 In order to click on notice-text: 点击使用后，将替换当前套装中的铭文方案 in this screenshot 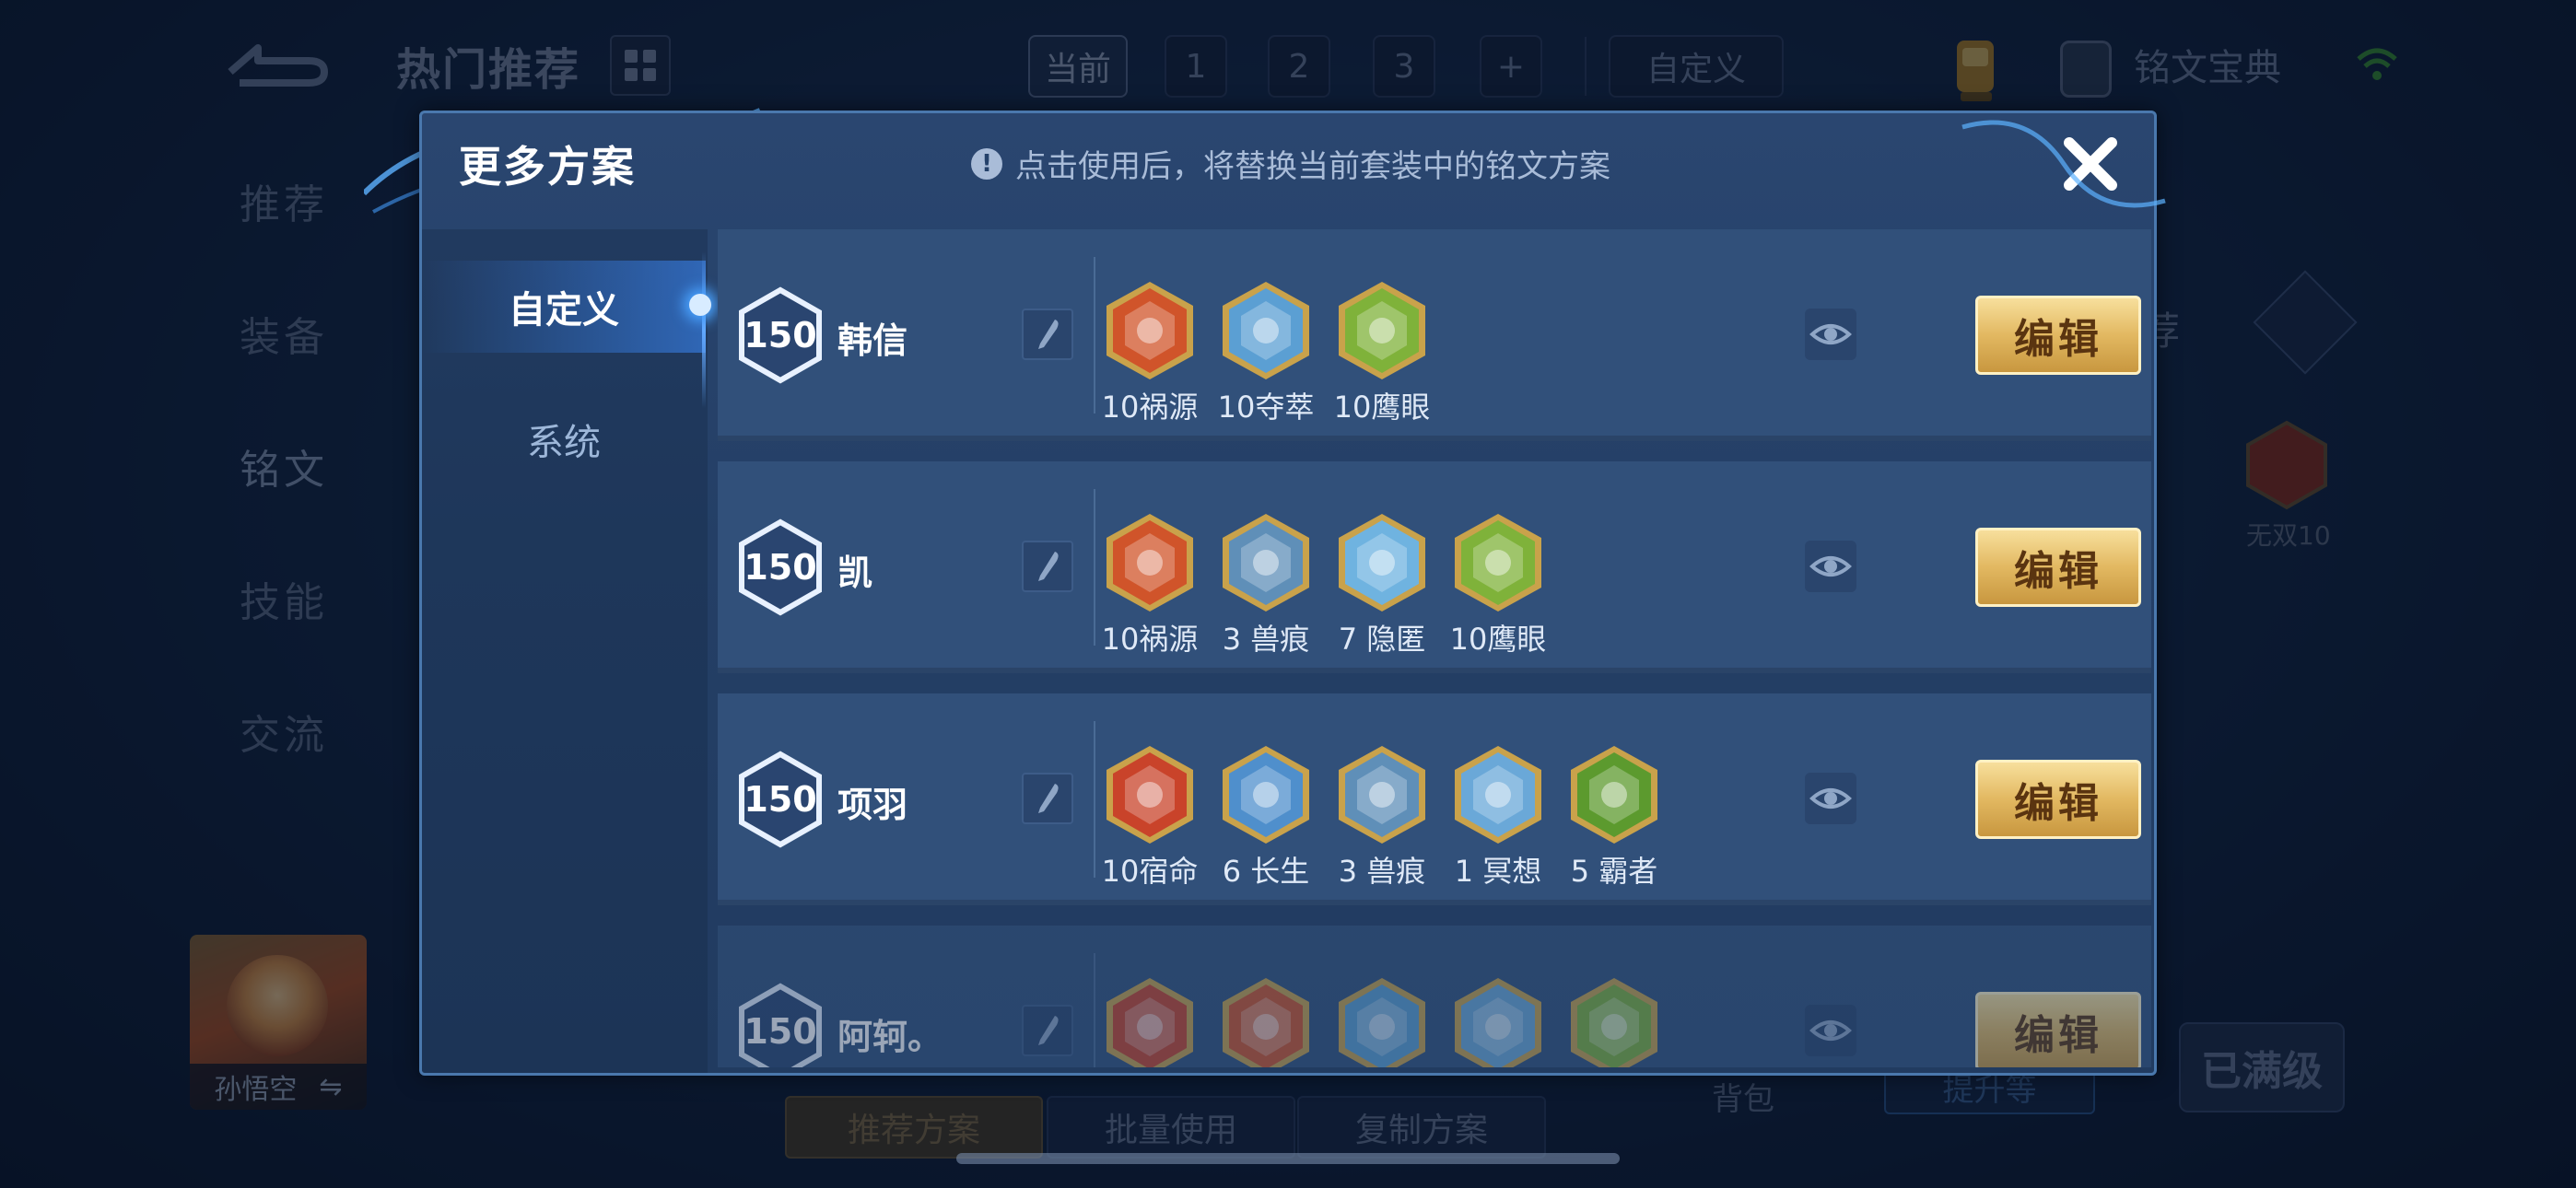, I will do `click(1312, 166)`.